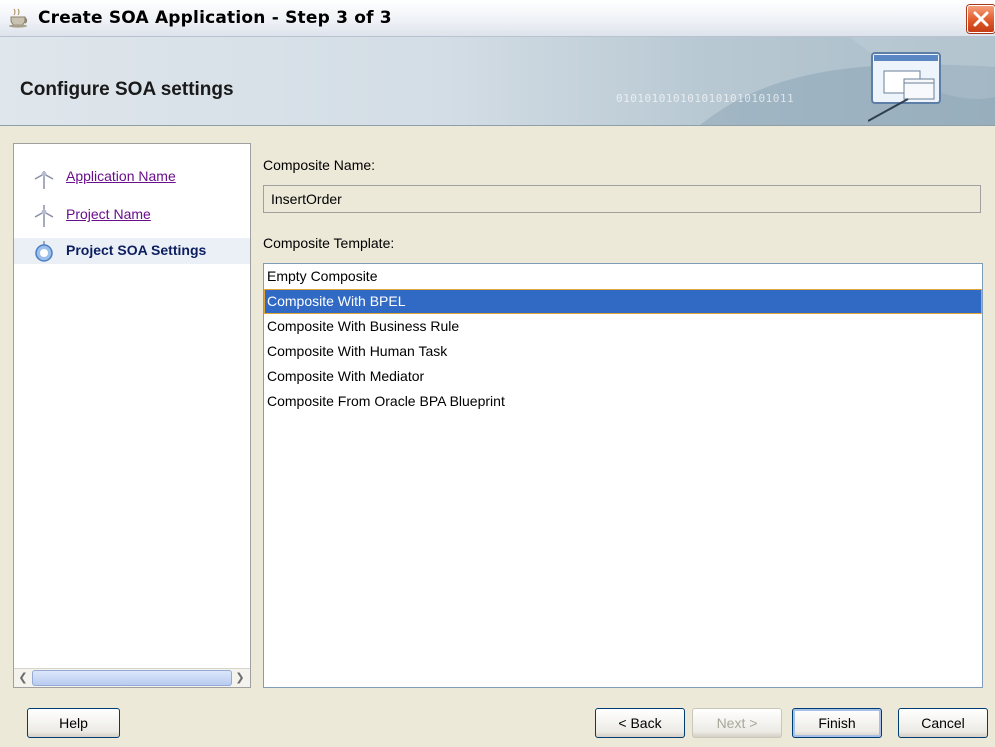  Describe the element at coordinates (44, 251) in the screenshot. I see `current-step-icon` at that location.